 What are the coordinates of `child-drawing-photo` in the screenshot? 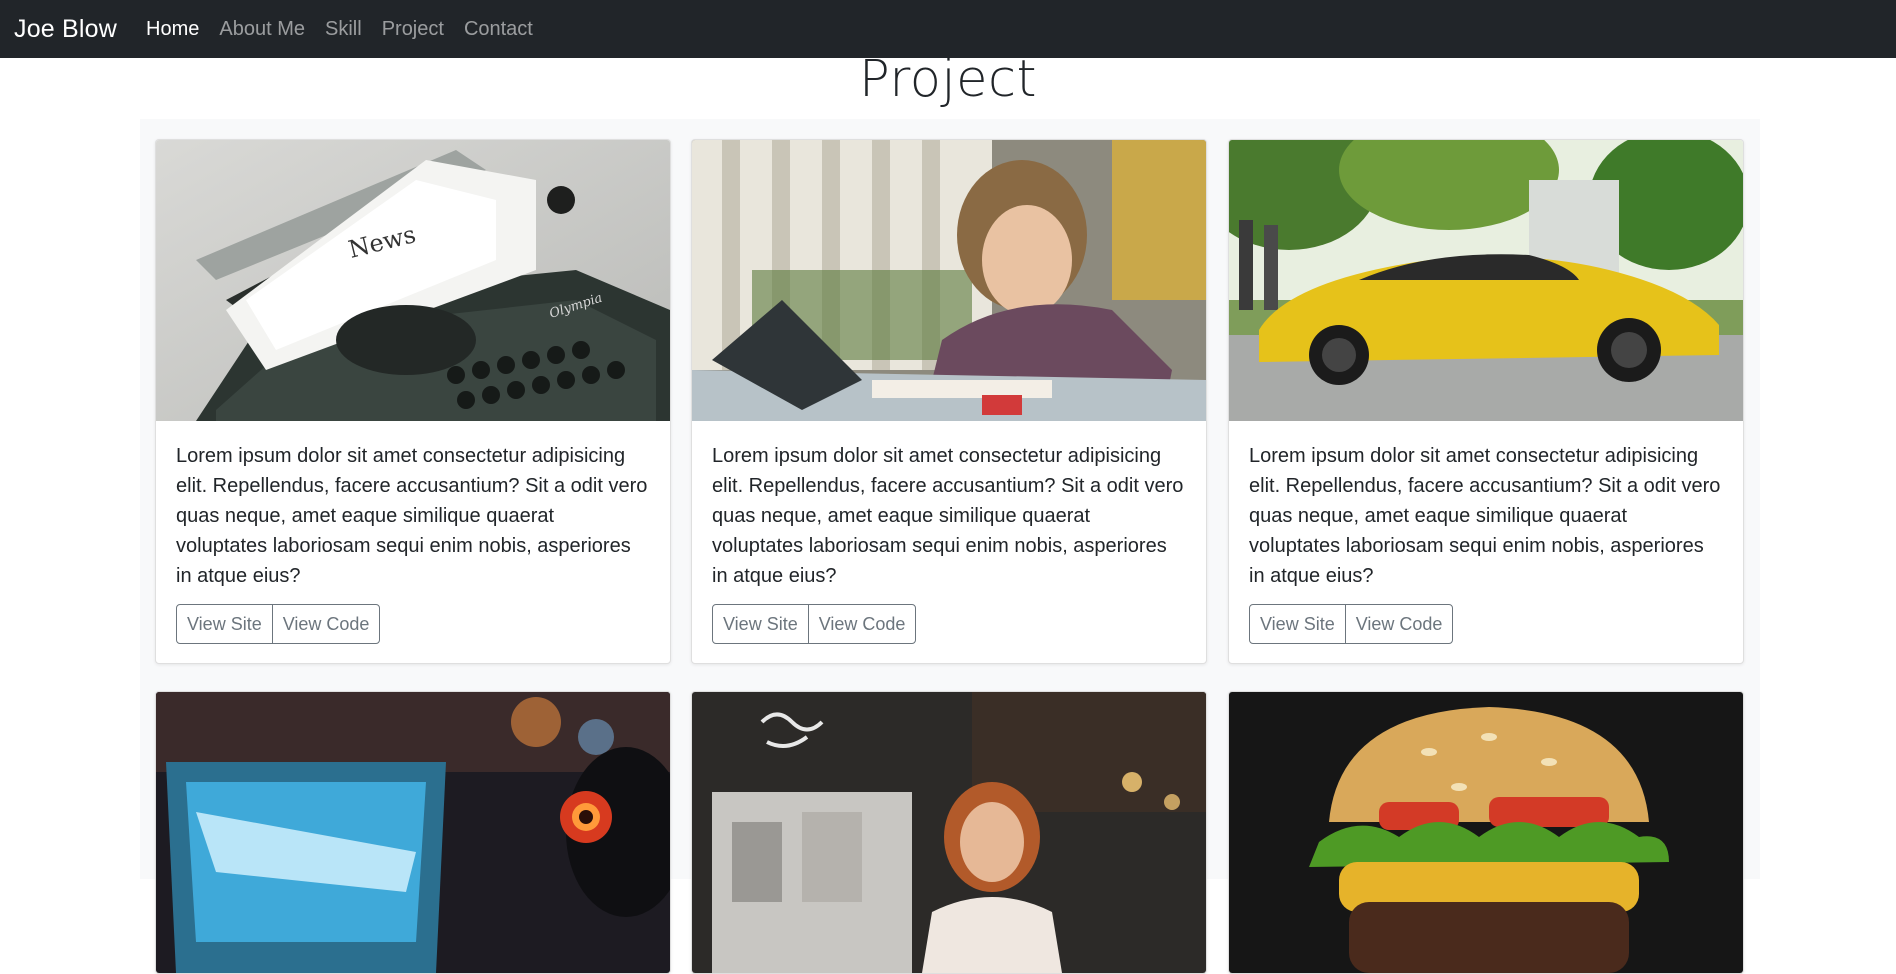 It's located at (949, 280).